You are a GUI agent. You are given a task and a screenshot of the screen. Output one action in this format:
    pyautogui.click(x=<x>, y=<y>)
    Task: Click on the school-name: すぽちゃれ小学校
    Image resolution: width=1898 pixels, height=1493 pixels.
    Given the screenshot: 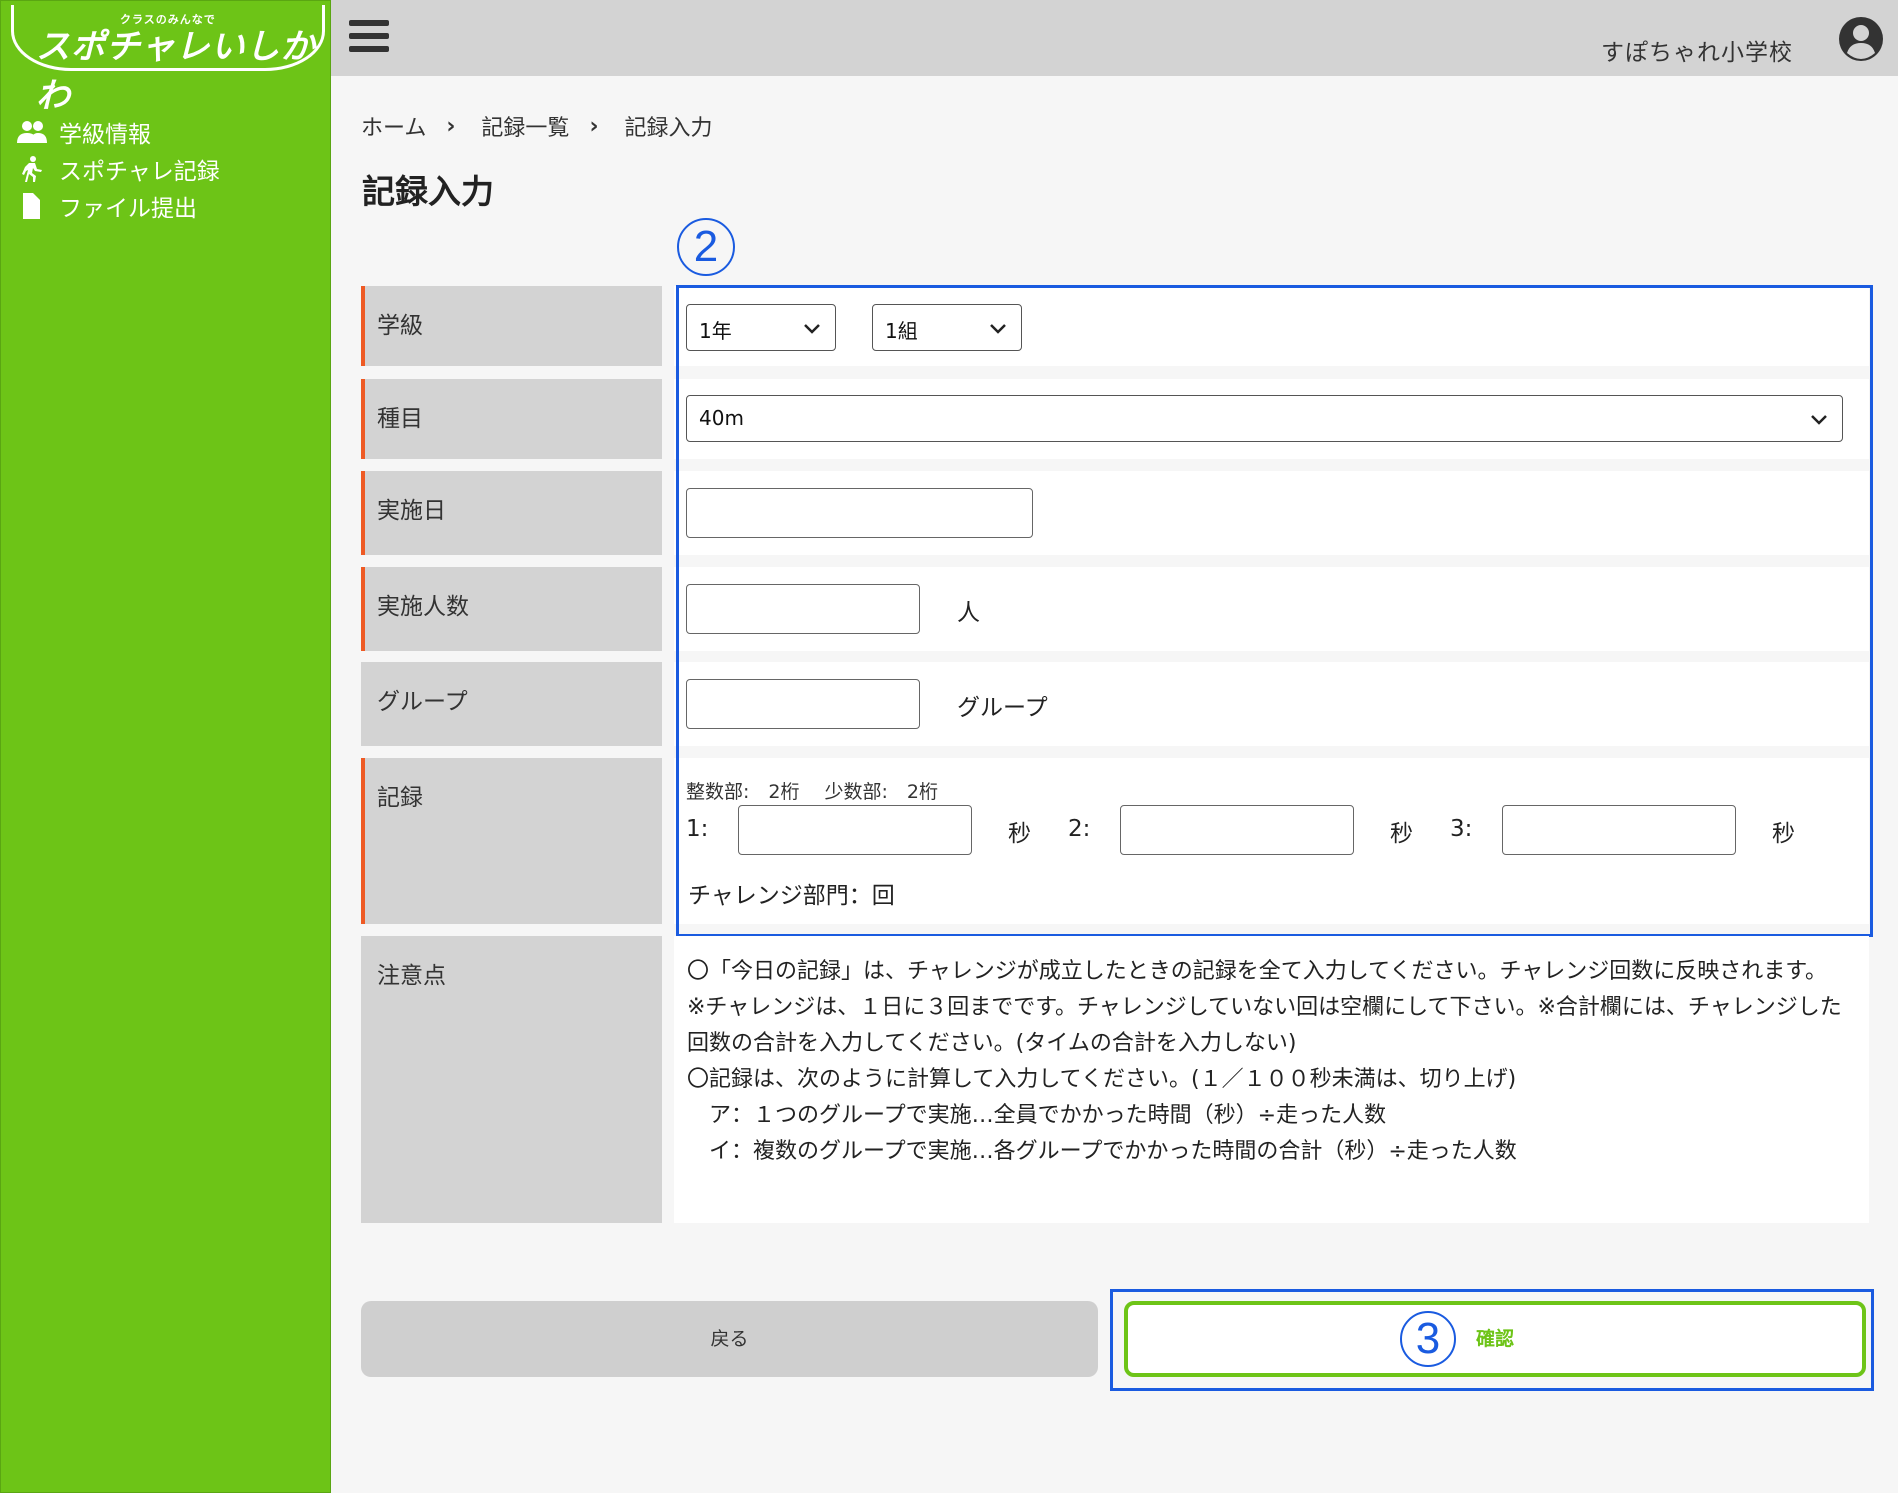 What is the action you would take?
    pyautogui.click(x=1697, y=53)
    